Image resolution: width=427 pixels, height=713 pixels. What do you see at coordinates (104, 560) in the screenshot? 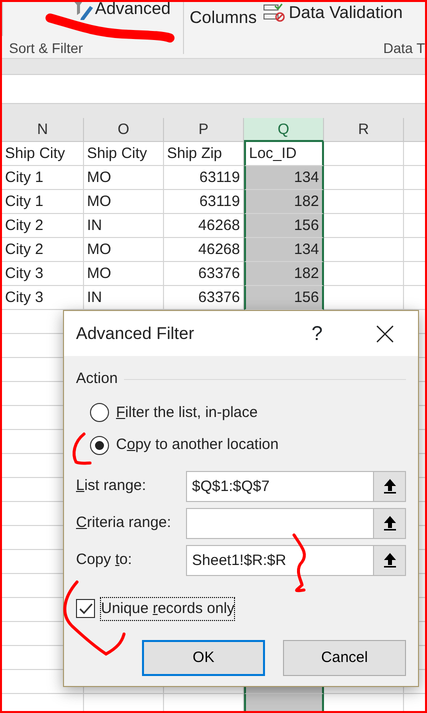
I see `field-label: Copy to:` at bounding box center [104, 560].